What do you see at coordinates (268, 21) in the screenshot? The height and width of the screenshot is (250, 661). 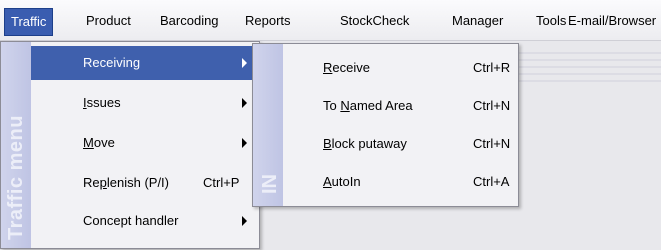 I see `menu-reports: Reports` at bounding box center [268, 21].